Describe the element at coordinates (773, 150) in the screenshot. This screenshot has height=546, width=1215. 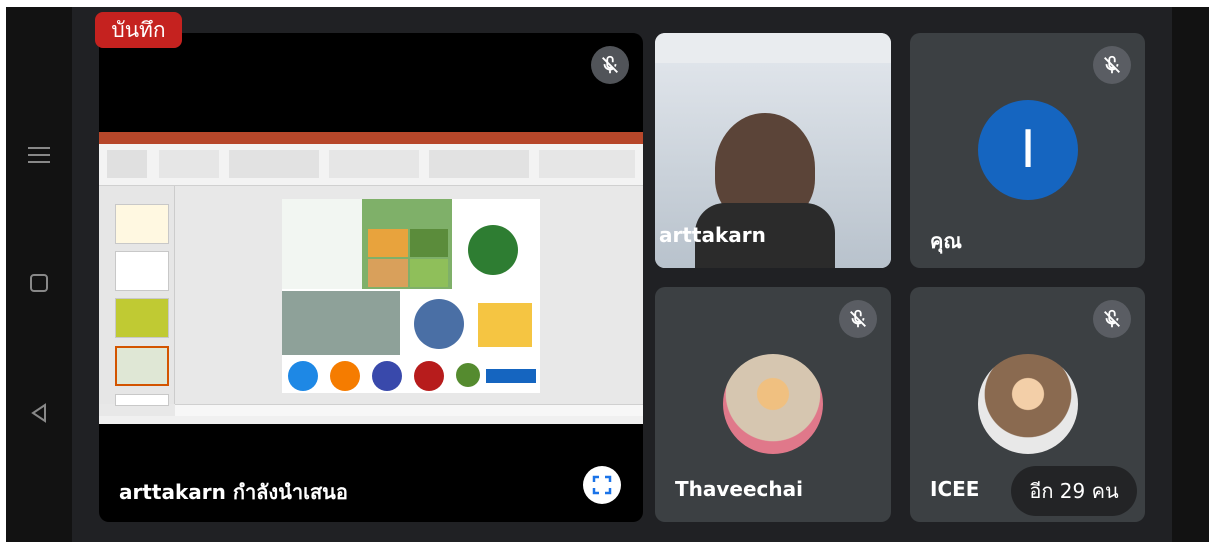
I see `participant-tile-arttakarn: arttakarn` at that location.